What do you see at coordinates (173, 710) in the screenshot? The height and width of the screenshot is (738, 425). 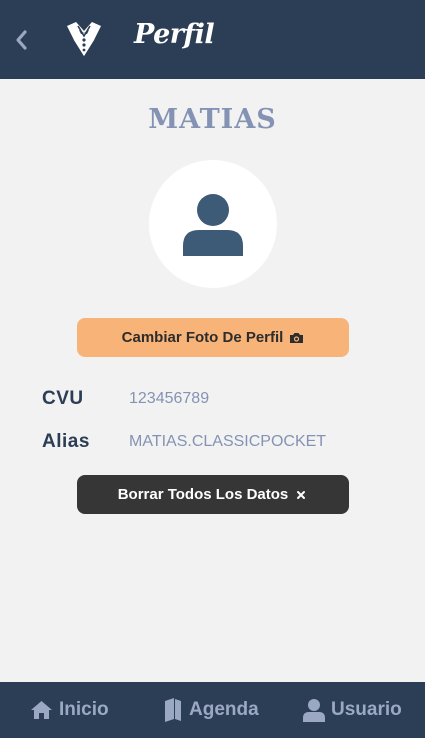 I see `book-icon` at bounding box center [173, 710].